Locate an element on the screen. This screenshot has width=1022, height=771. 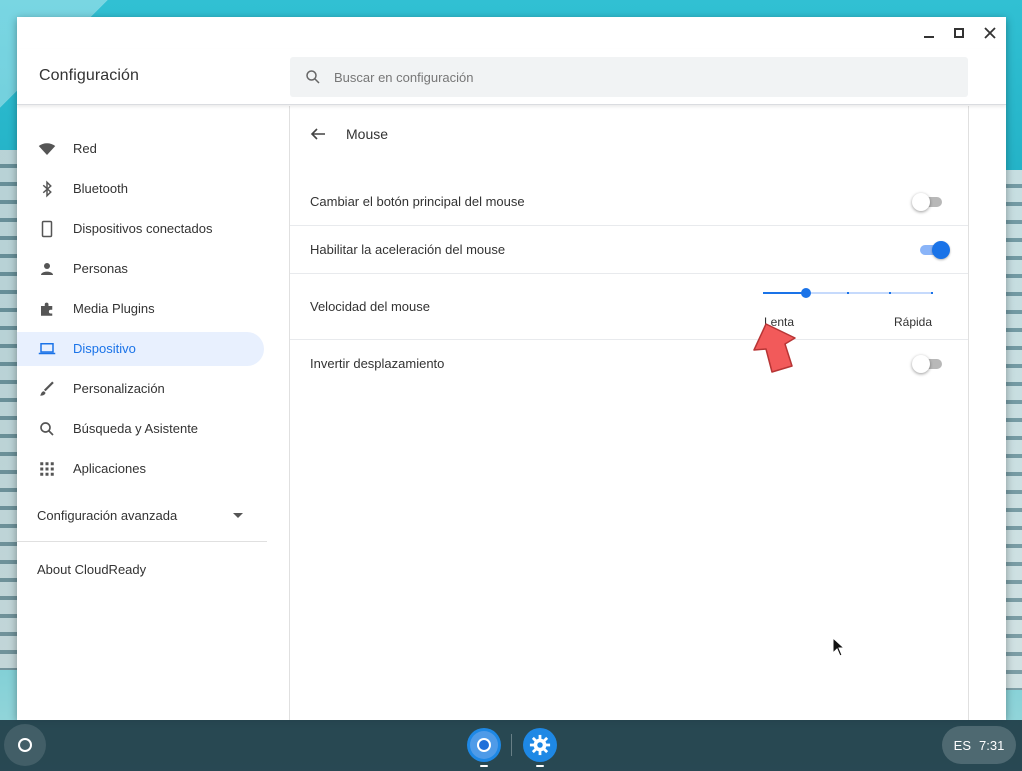
sidebar-item-bluetooth: Bluetooth is located at coordinates (140, 189).